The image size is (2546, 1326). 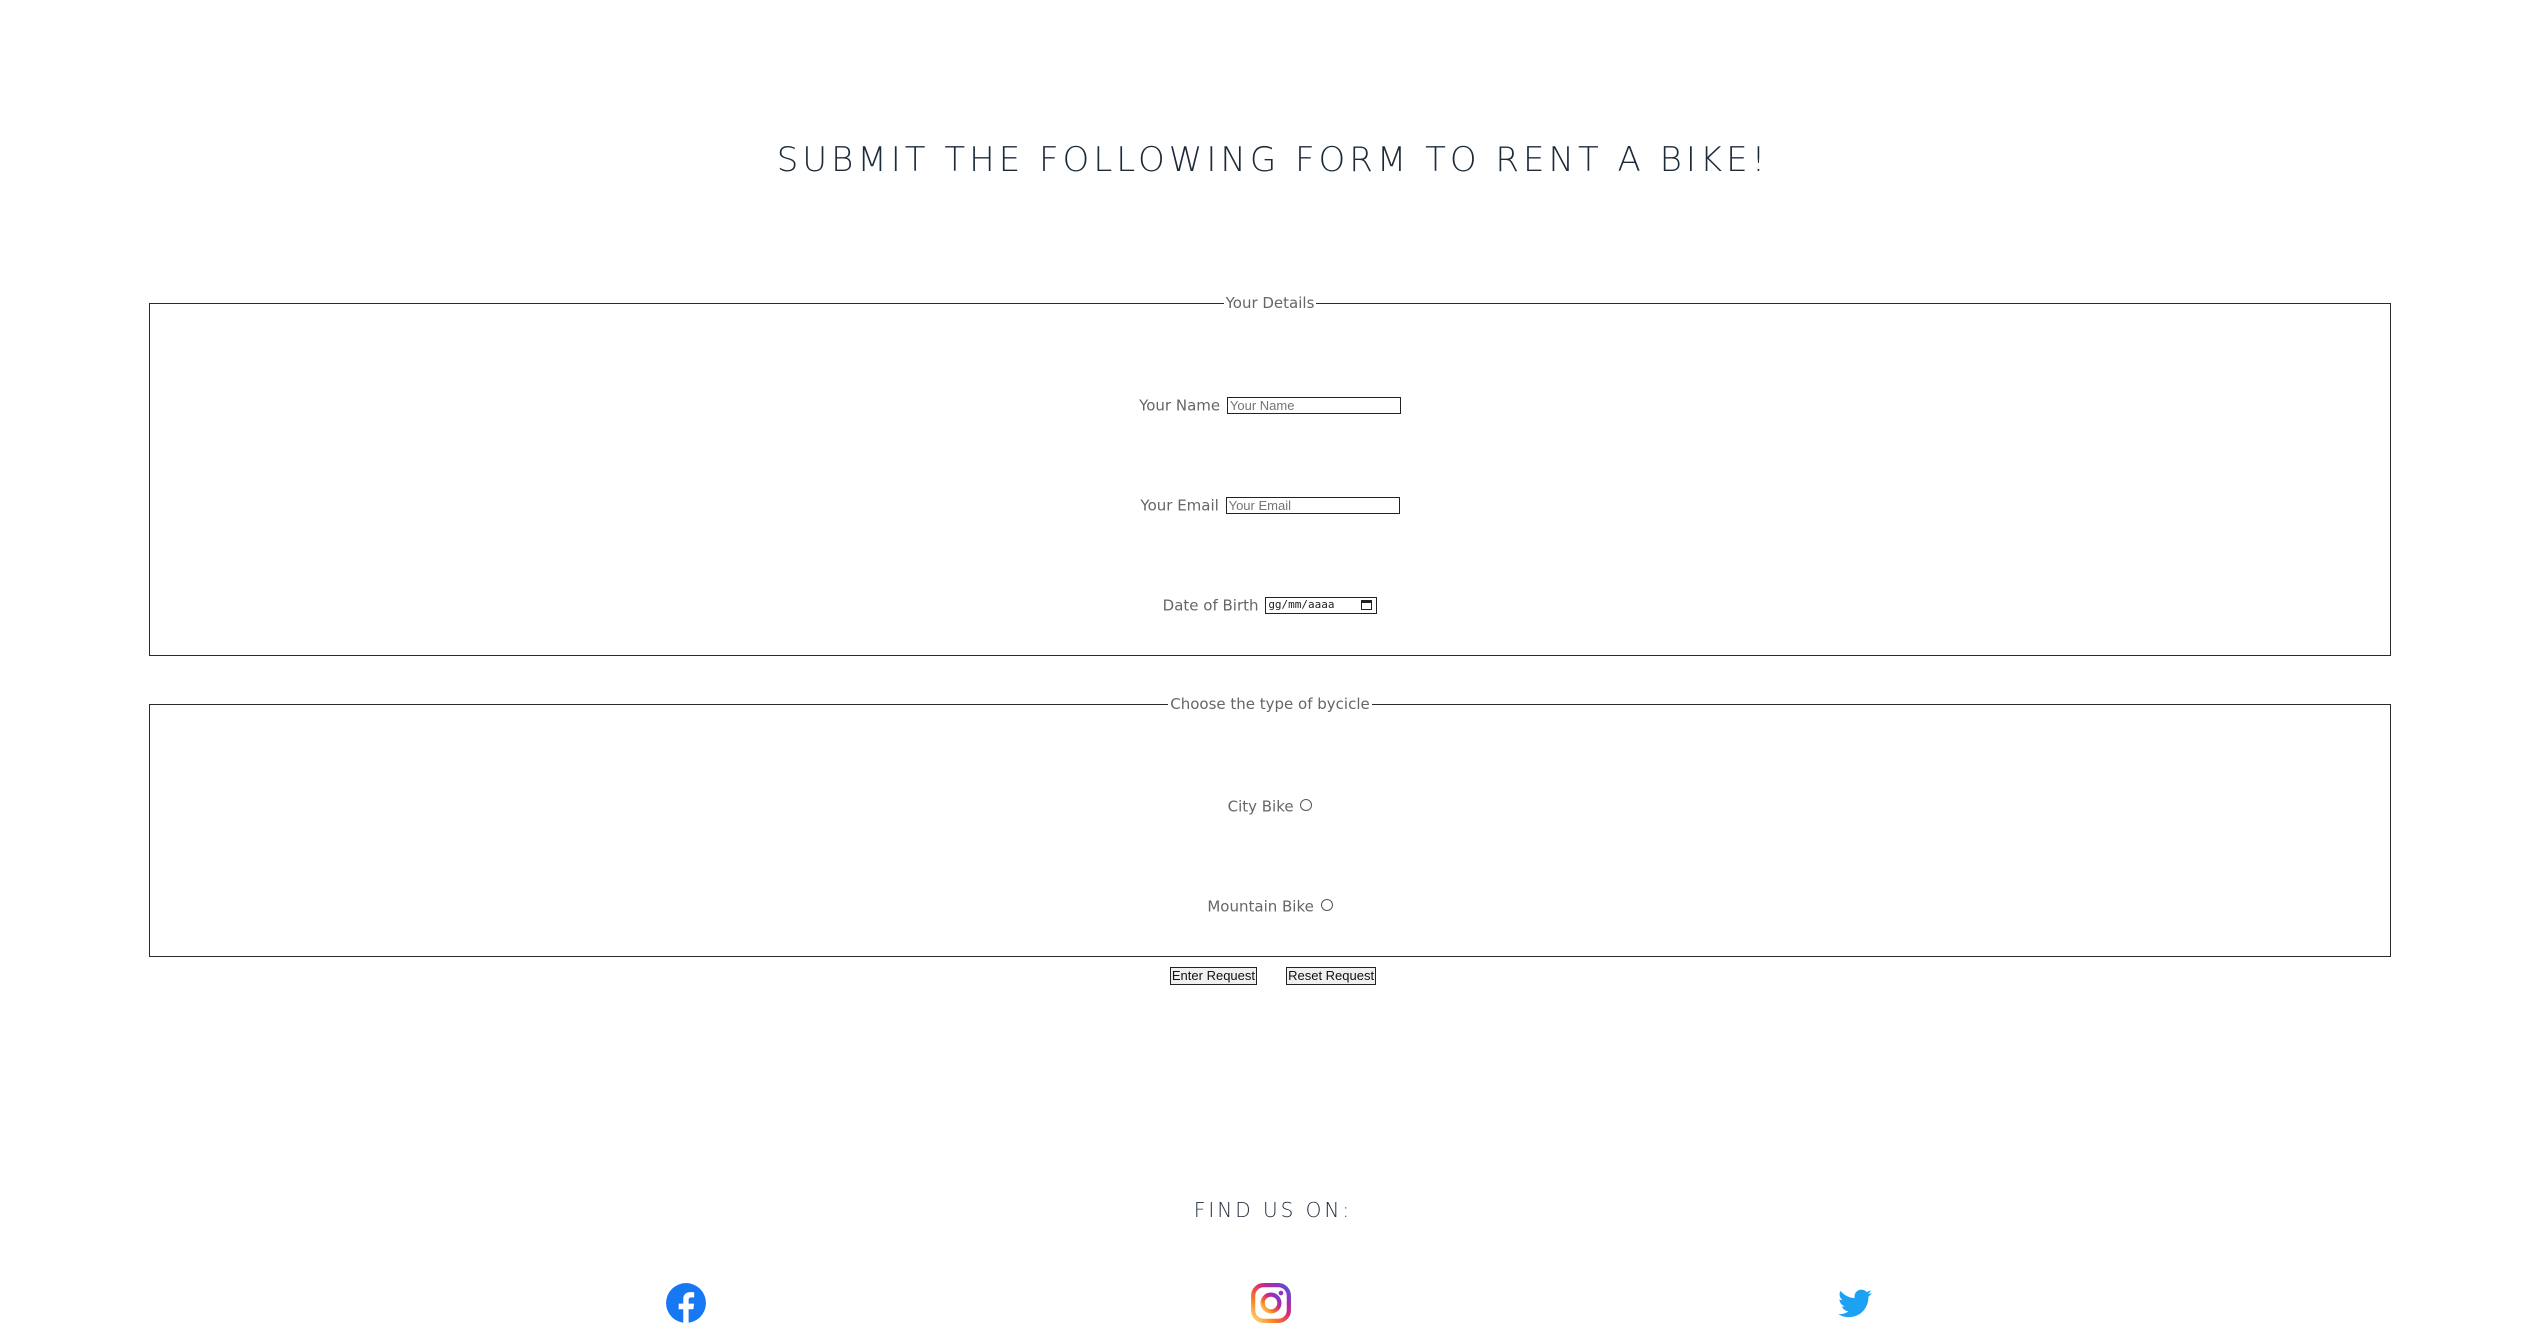 What do you see at coordinates (1179, 505) in the screenshot?
I see `email-label: Your Email` at bounding box center [1179, 505].